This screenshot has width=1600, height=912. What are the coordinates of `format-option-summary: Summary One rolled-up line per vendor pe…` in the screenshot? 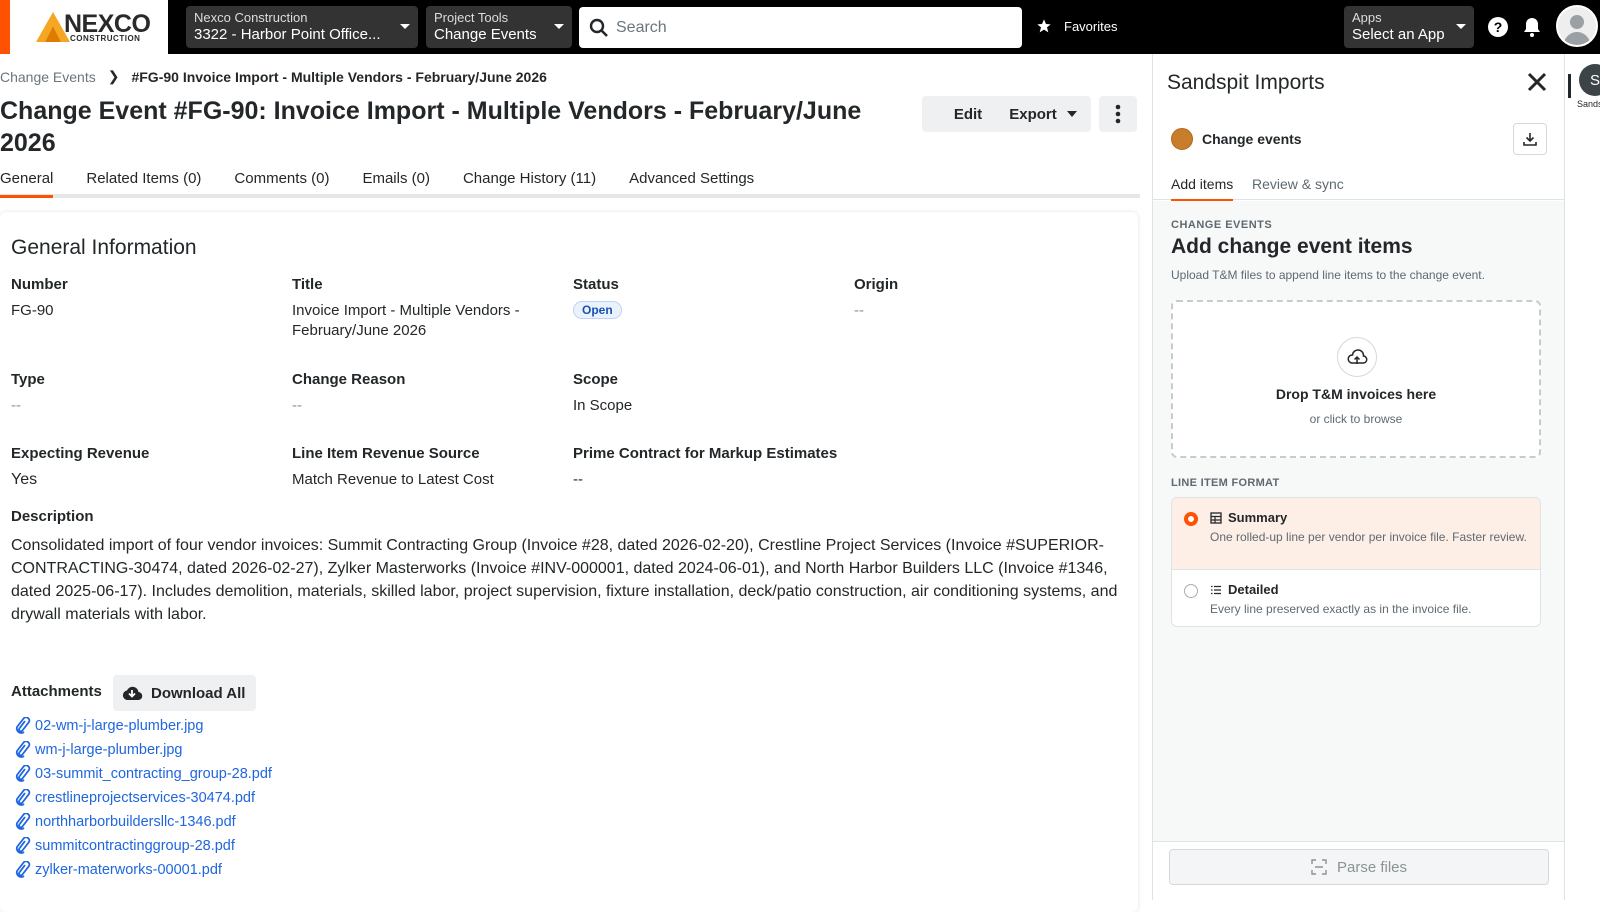 It's located at (1356, 534).